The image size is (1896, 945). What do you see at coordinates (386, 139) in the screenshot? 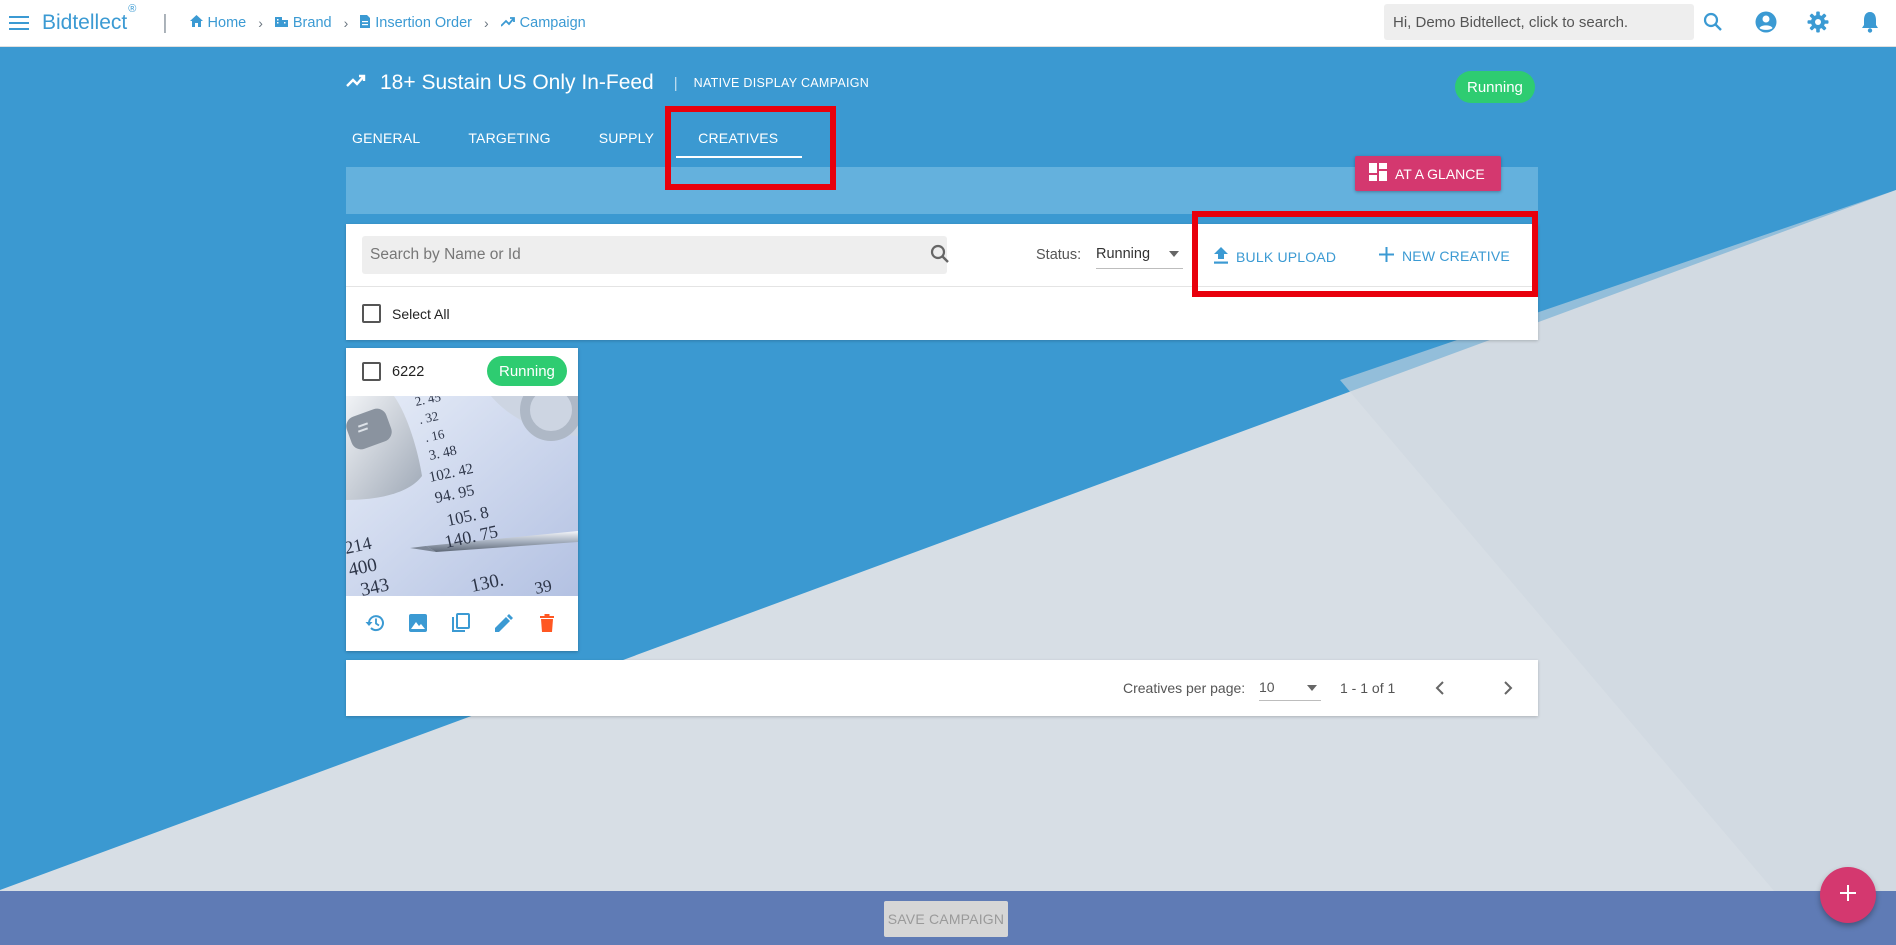
I see `tab-general: GENERAL` at bounding box center [386, 139].